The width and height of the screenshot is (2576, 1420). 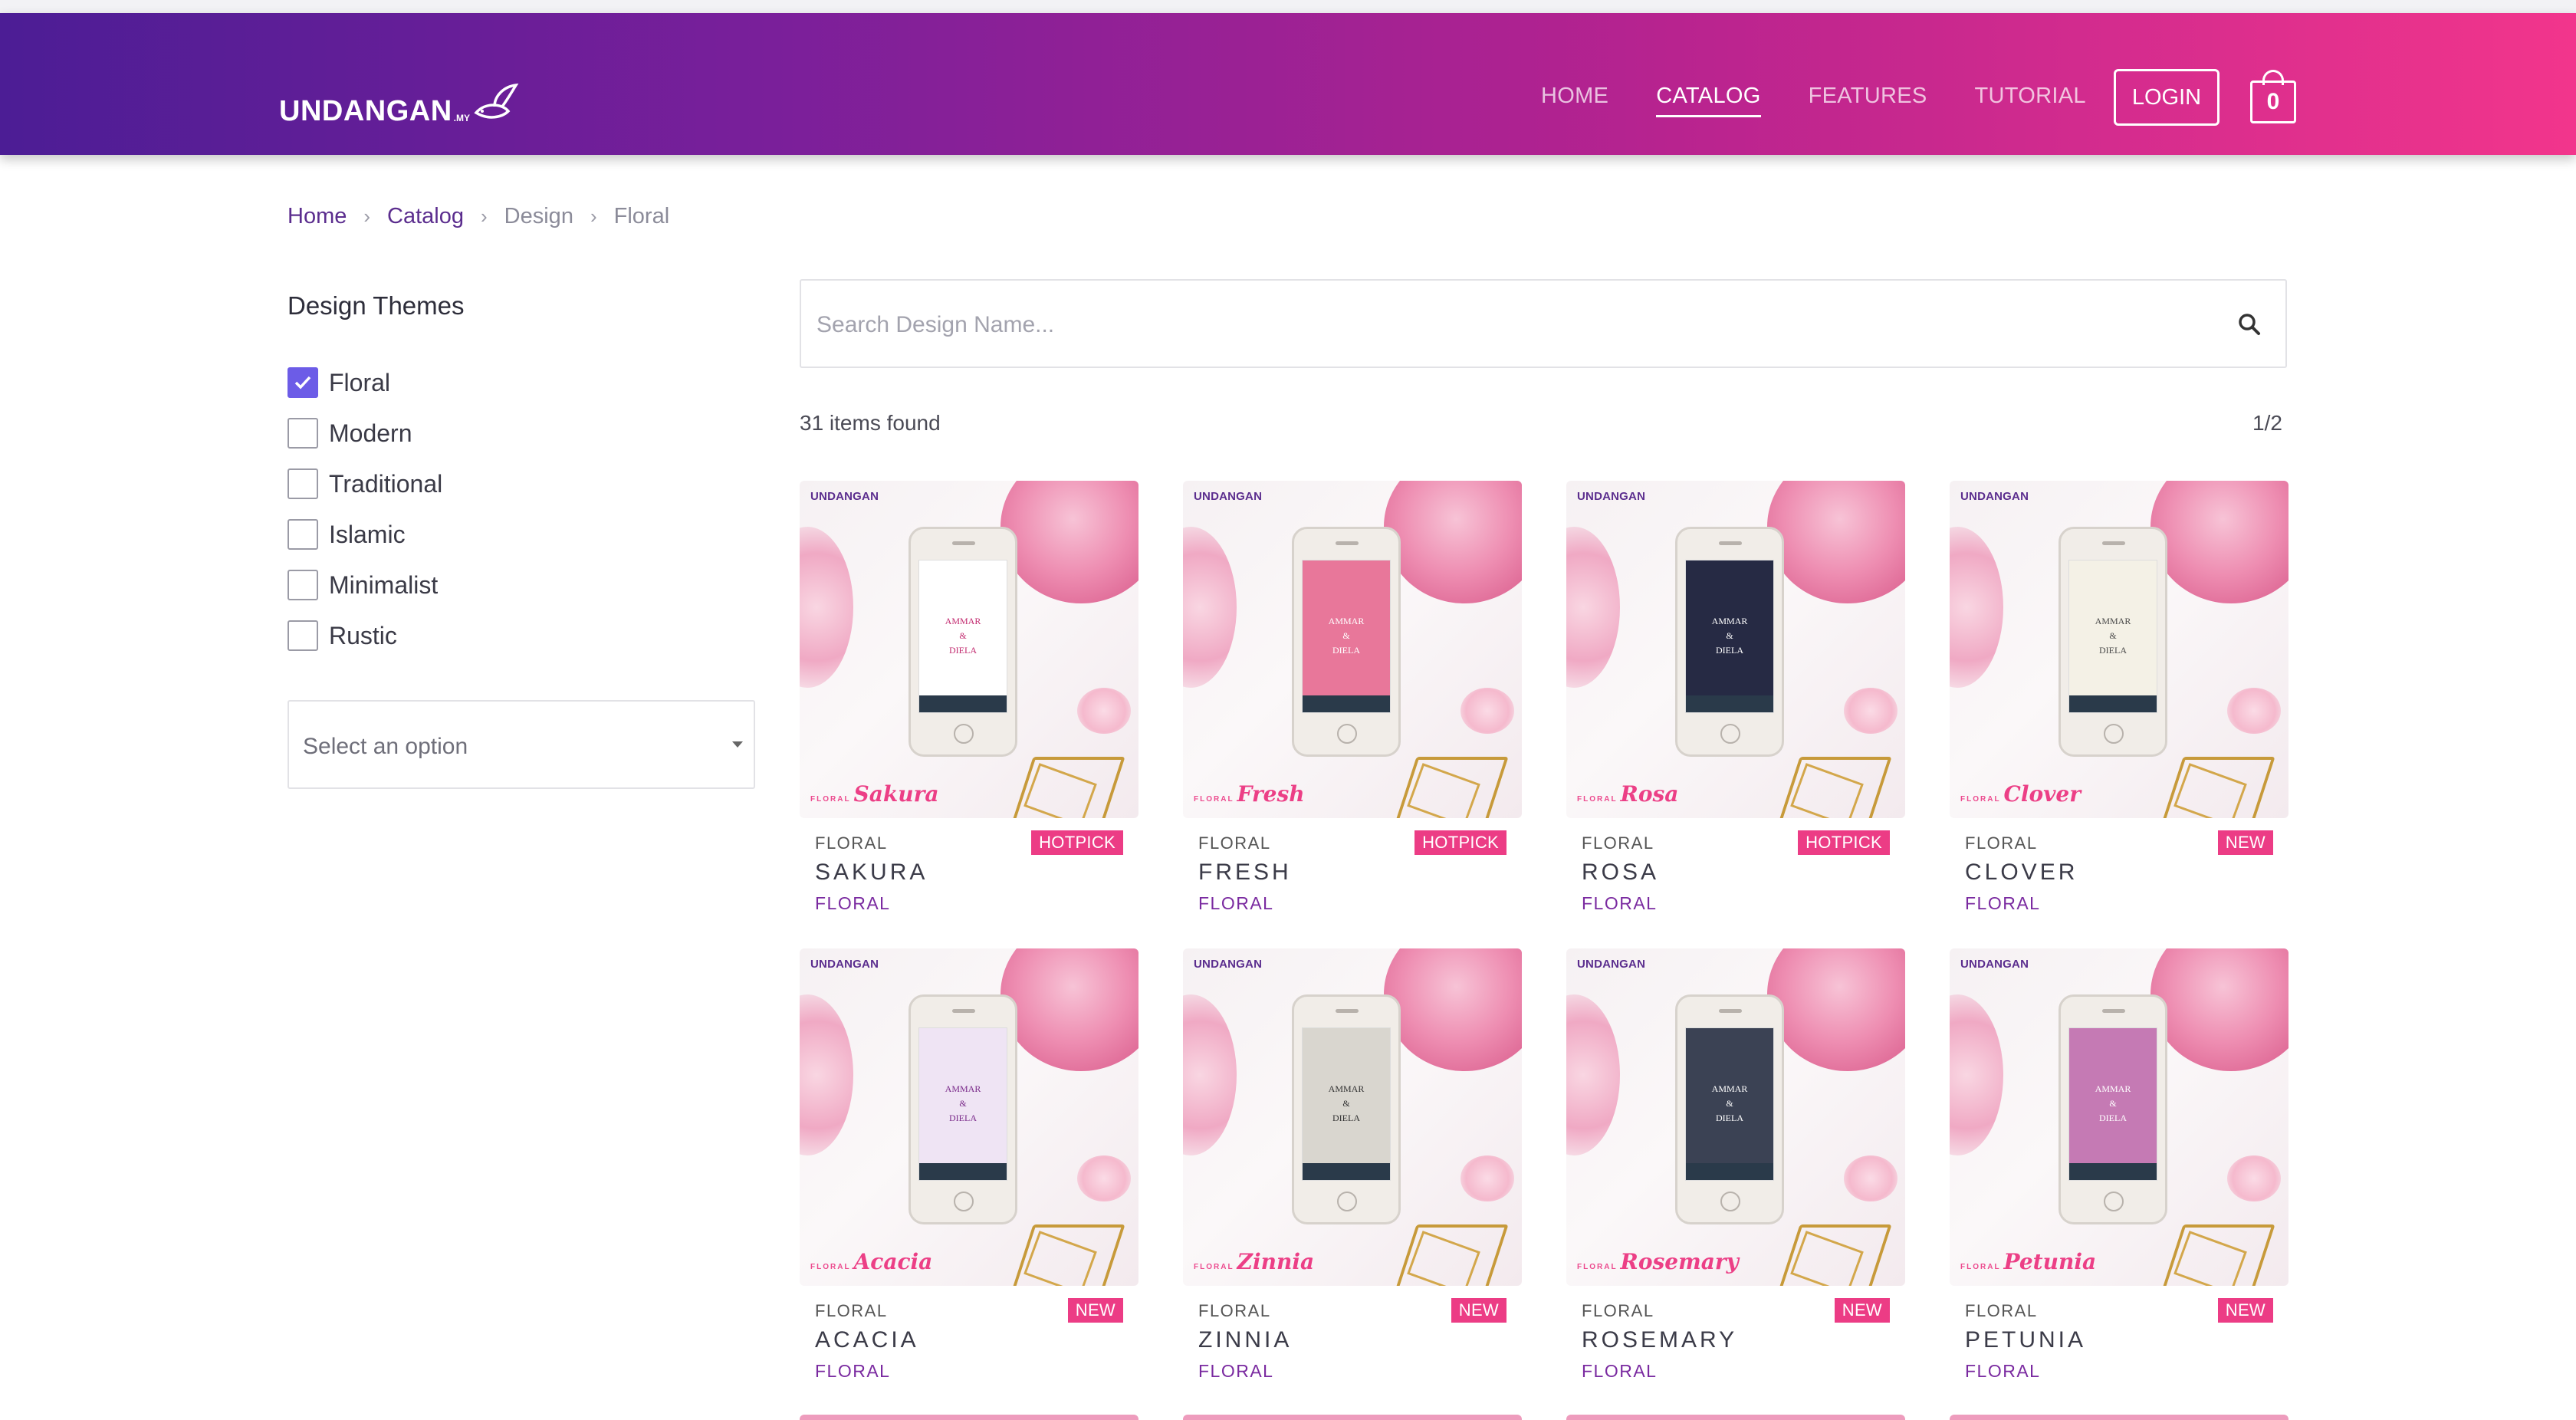 I want to click on nav-features: FEATURES, so click(x=1868, y=100).